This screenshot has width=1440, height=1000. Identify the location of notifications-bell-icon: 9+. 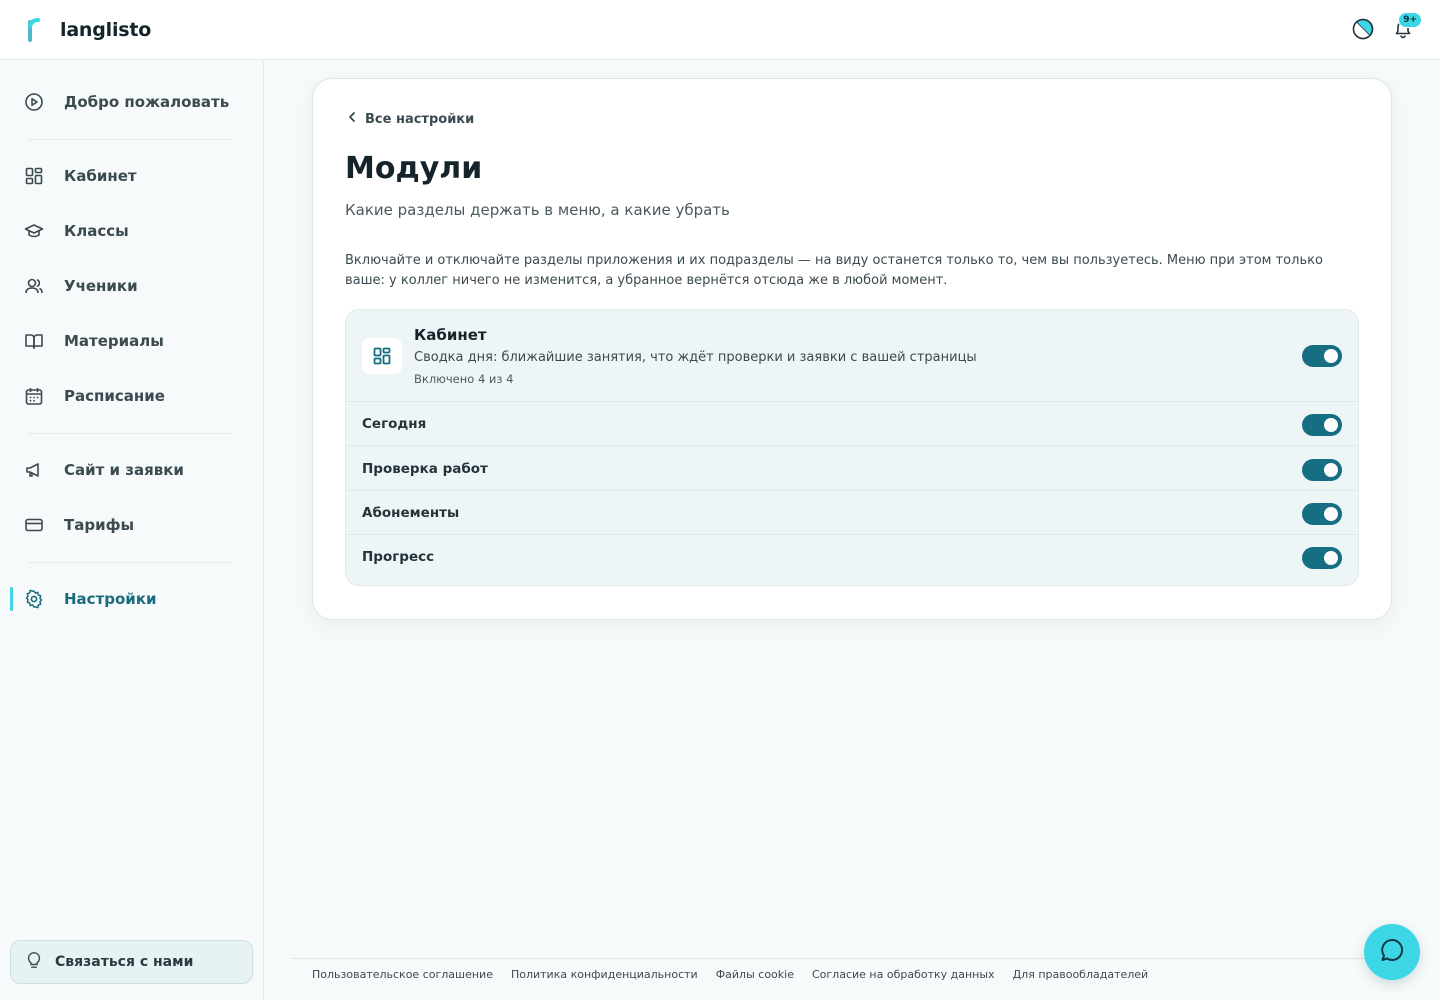
(1406, 27).